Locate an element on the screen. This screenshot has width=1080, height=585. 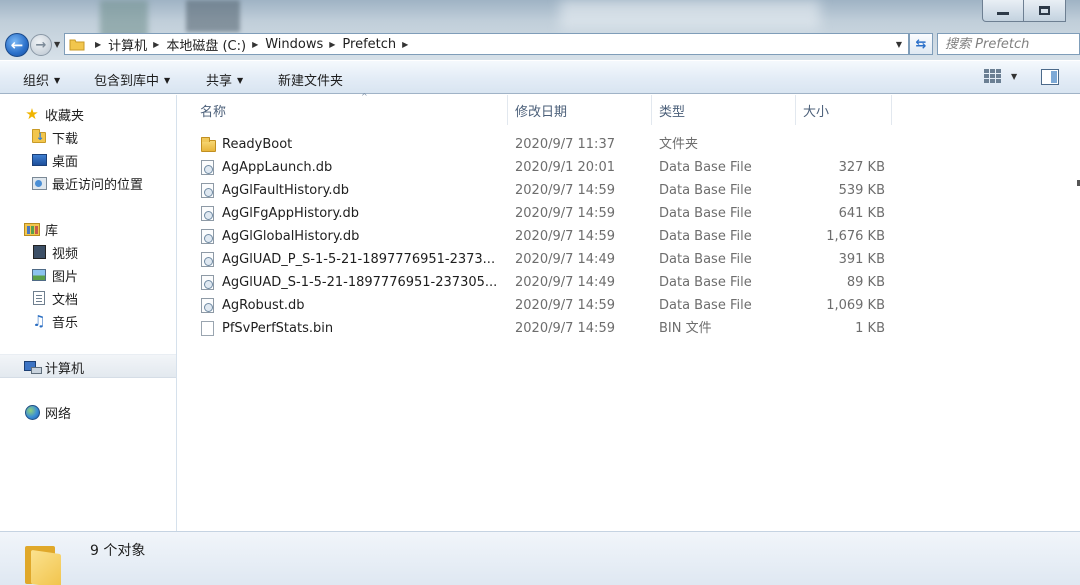
view-details-icon is located at coordinates (992, 76).